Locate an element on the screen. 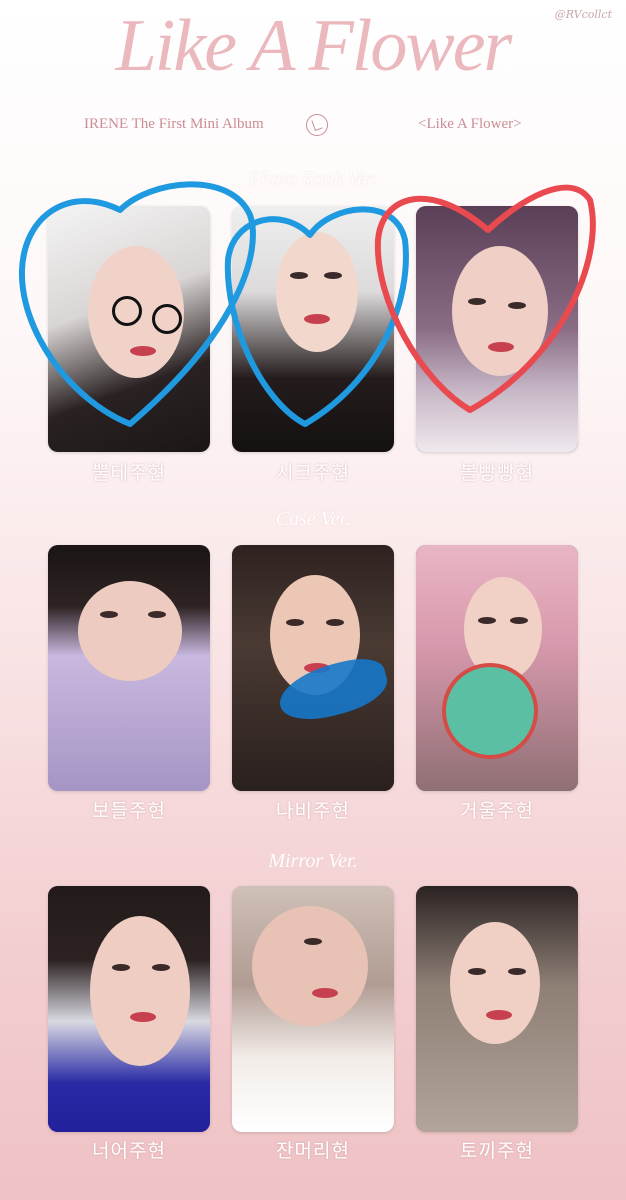 This screenshot has width=626, height=1200. album-line: <Like A Flower> is located at coordinates (470, 124).